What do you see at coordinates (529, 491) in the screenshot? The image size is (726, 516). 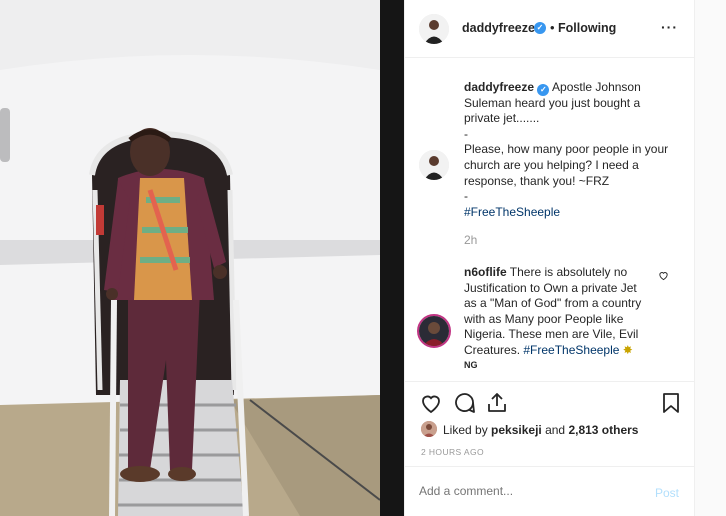 I see `add-comment-input` at bounding box center [529, 491].